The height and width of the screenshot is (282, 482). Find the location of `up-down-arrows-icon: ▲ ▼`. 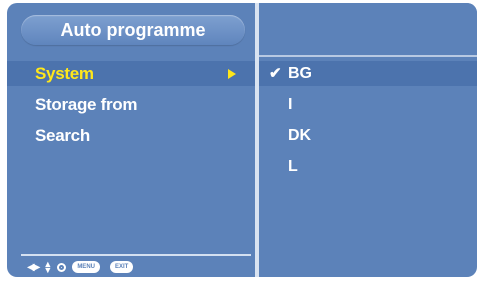

up-down-arrows-icon: ▲ ▼ is located at coordinates (48, 267).